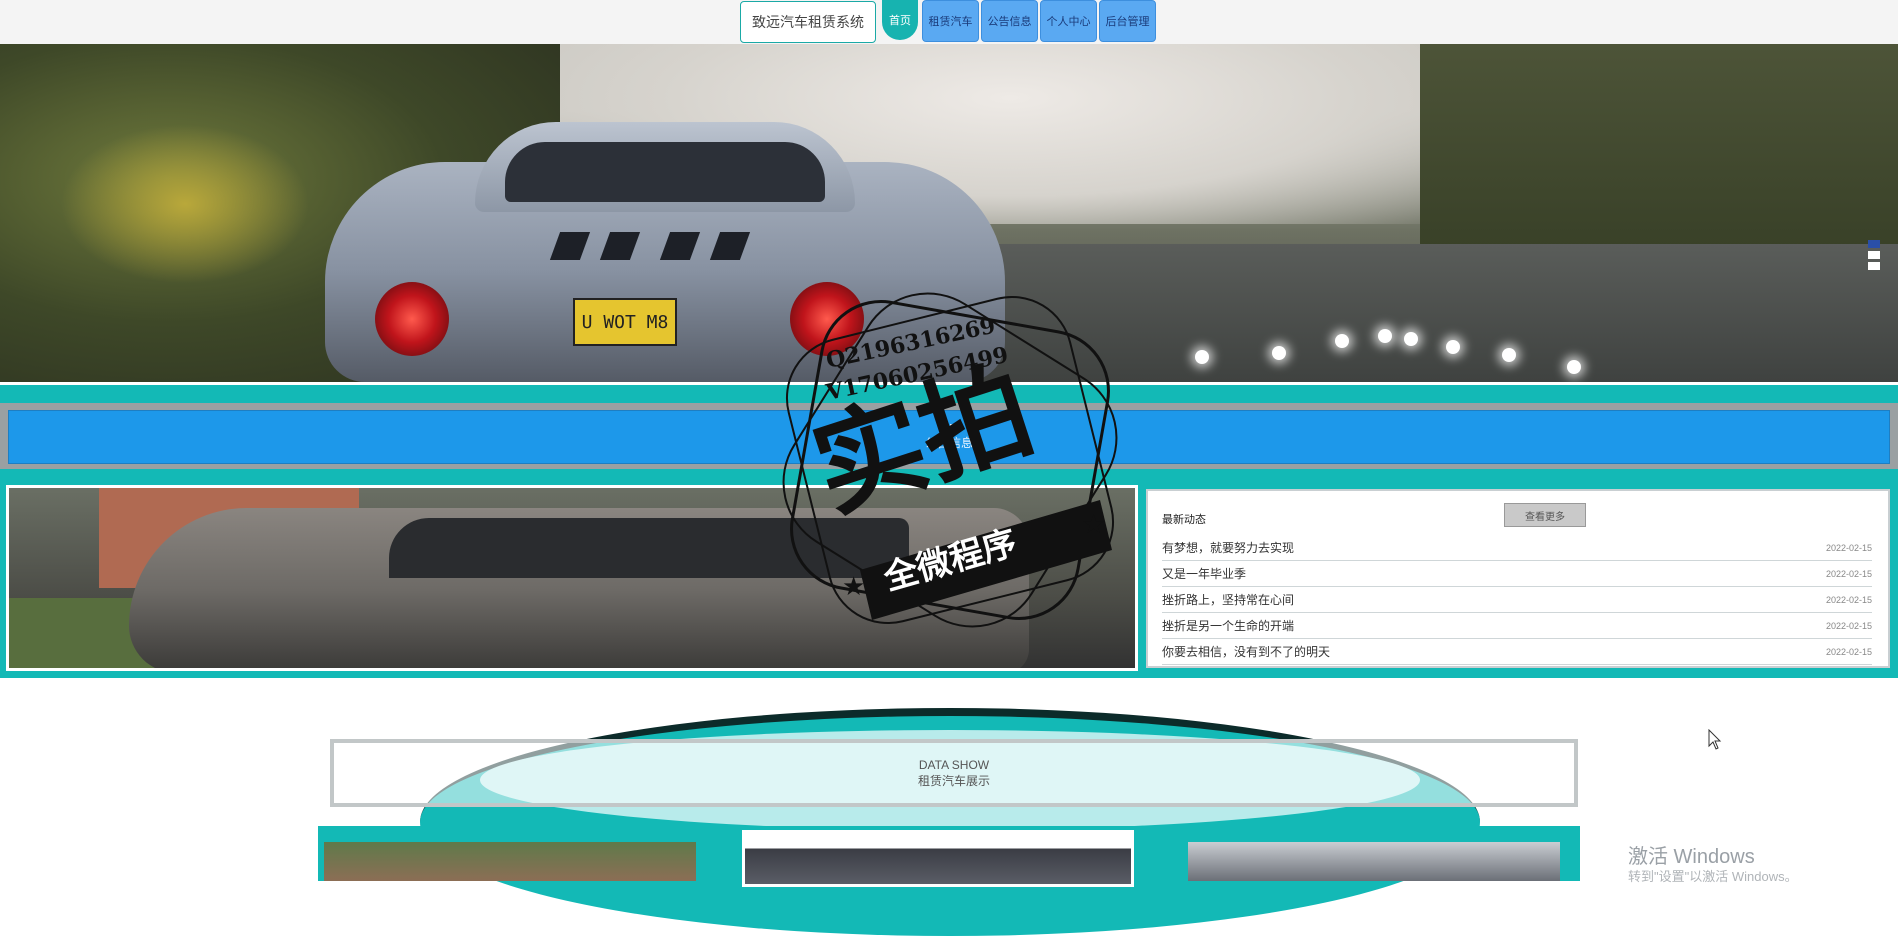  I want to click on news-title: 最新动态, so click(1184, 520).